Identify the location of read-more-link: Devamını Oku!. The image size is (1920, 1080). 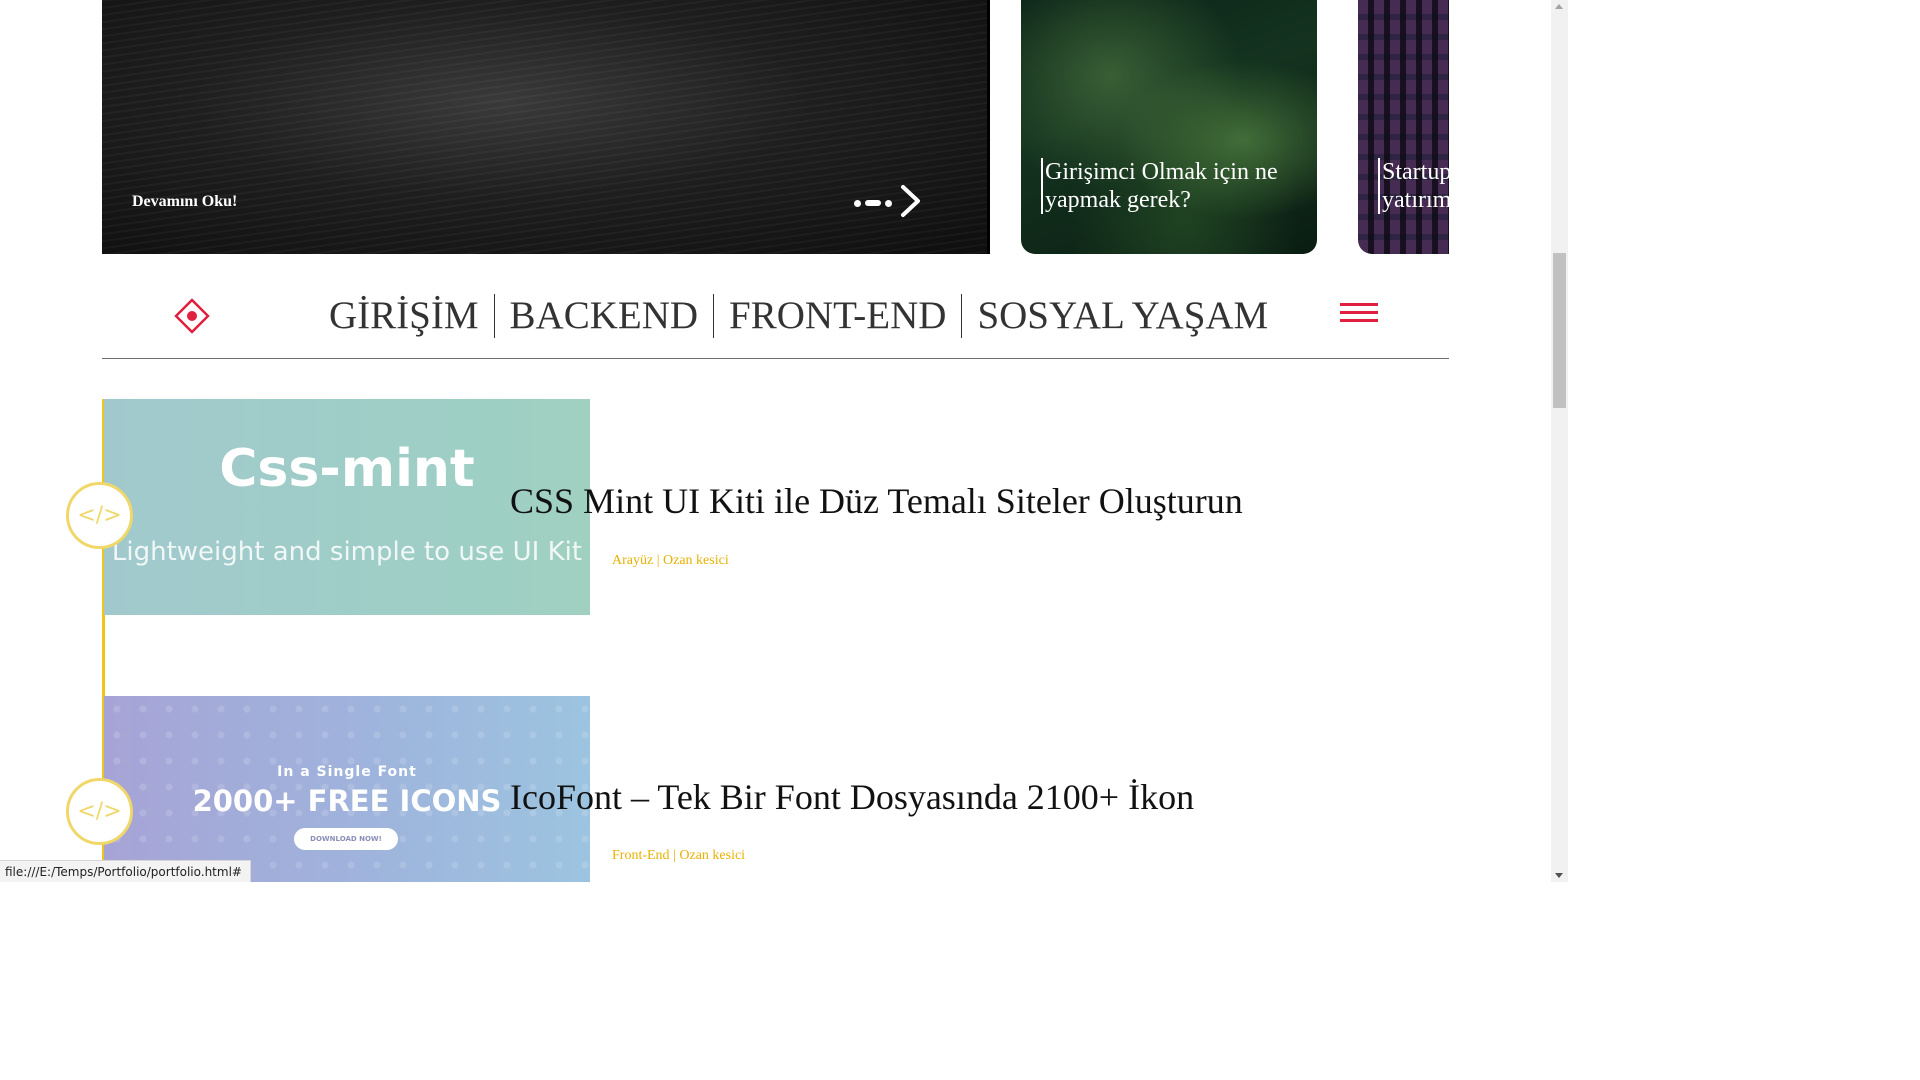
(184, 202).